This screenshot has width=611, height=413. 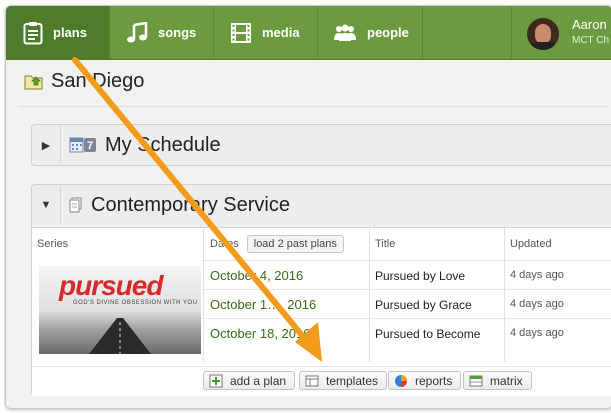 What do you see at coordinates (589, 24) in the screenshot?
I see `user-name: Aaron` at bounding box center [589, 24].